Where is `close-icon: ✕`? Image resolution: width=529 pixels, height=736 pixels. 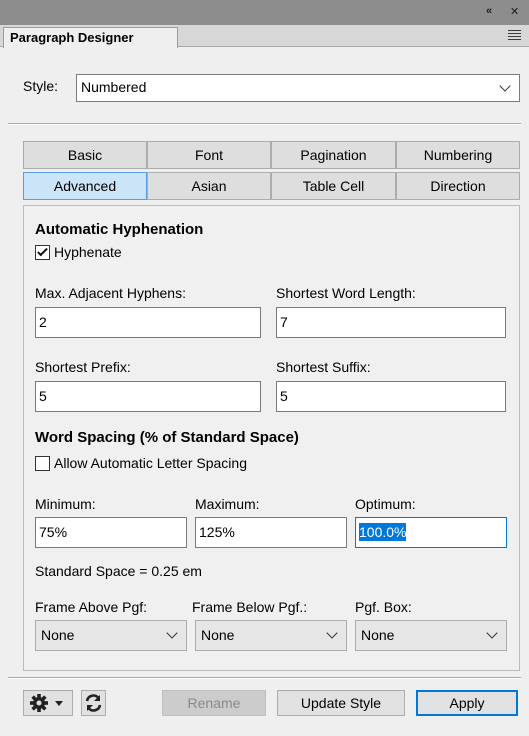 close-icon: ✕ is located at coordinates (514, 11).